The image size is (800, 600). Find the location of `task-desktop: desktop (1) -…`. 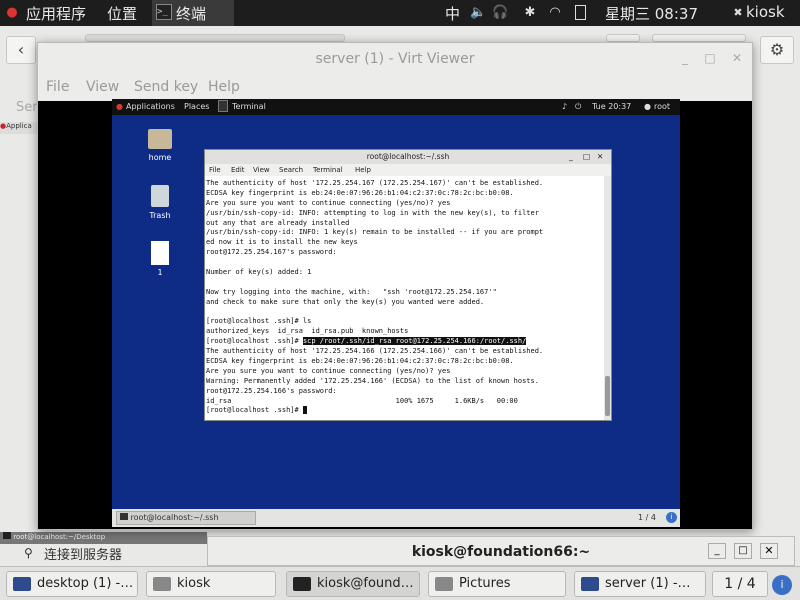

task-desktop: desktop (1) -… is located at coordinates (72, 584).